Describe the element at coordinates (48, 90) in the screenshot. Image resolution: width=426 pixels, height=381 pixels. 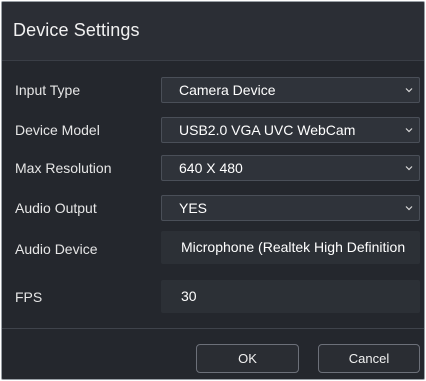
I see `input-type-label: Input Type` at that location.